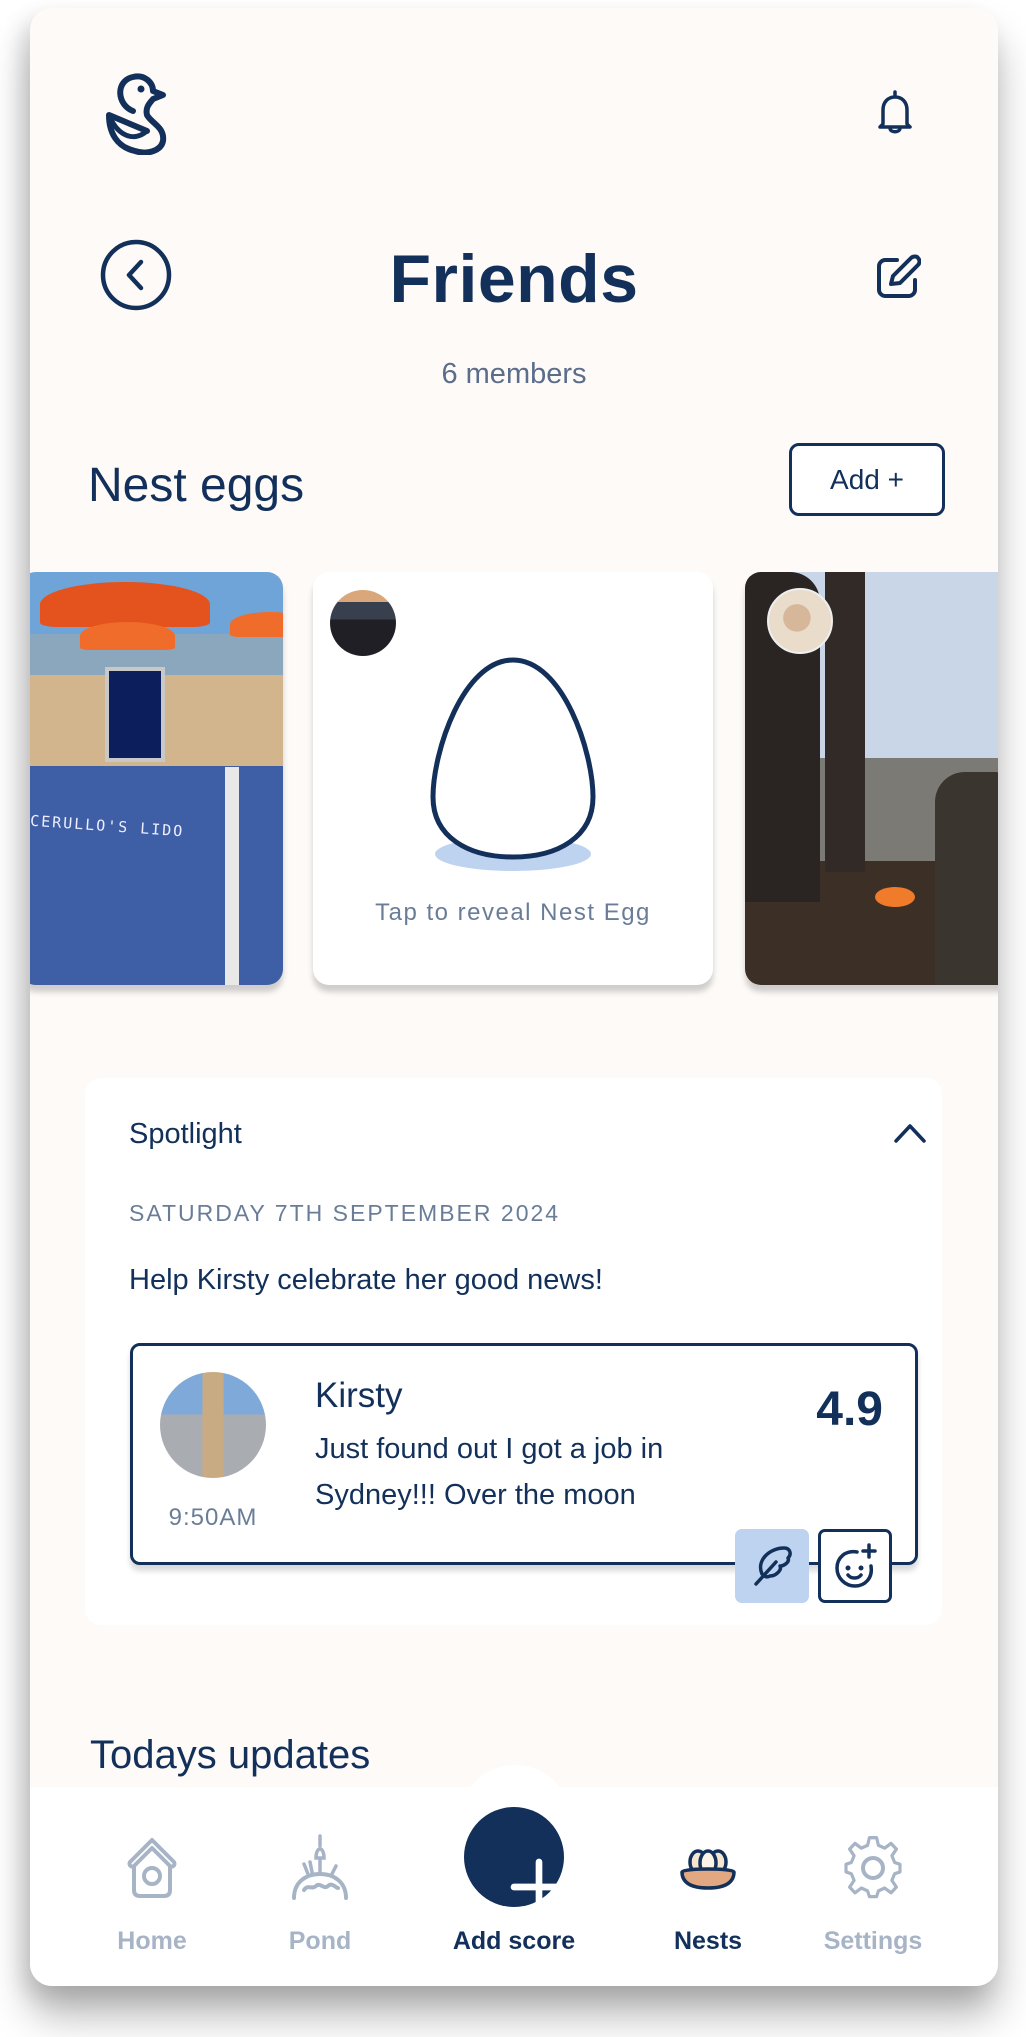 This screenshot has width=1026, height=2037. I want to click on nav-label: Add score, so click(514, 1941).